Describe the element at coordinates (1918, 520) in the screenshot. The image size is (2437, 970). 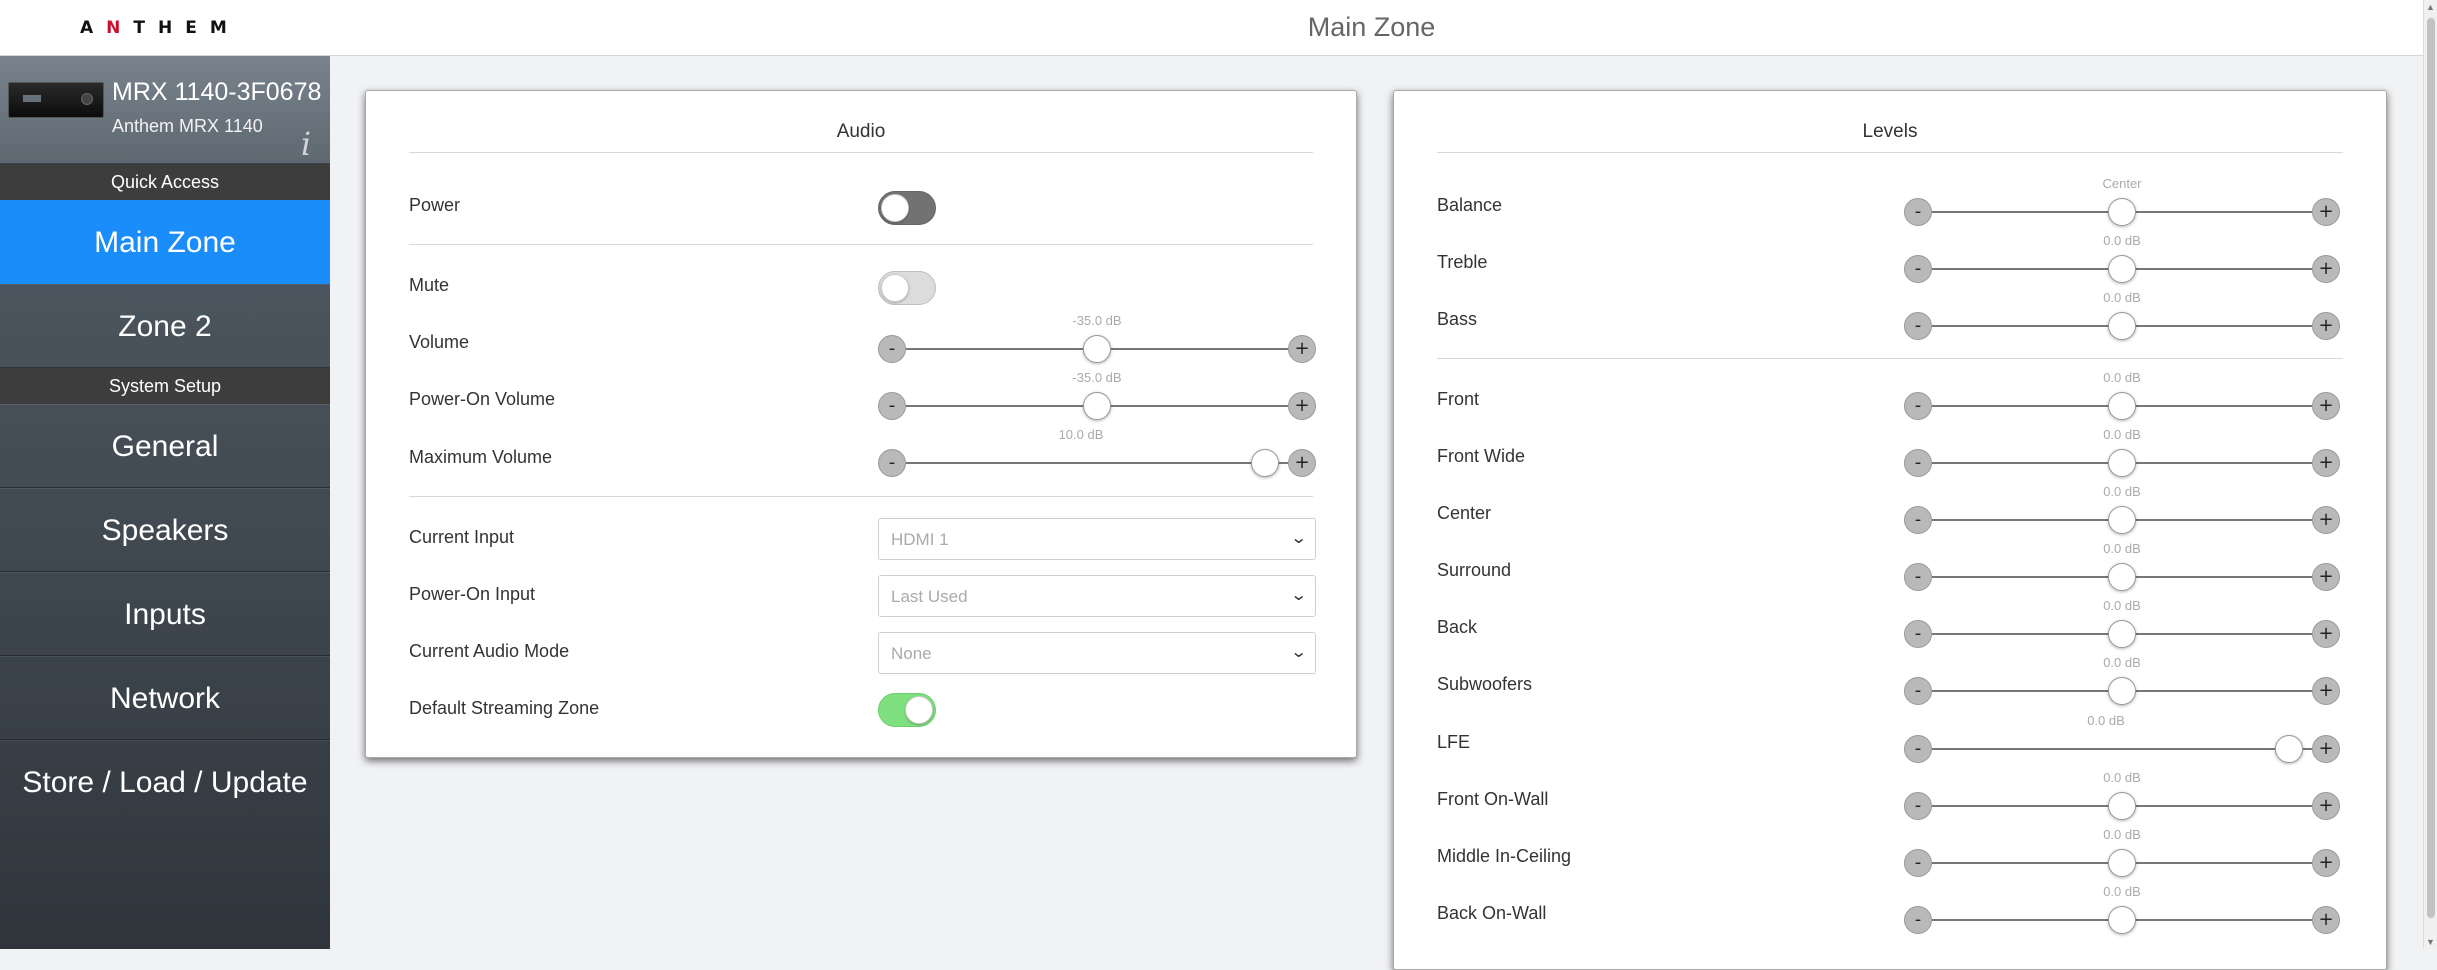
I see `center-decrease-button: -` at that location.